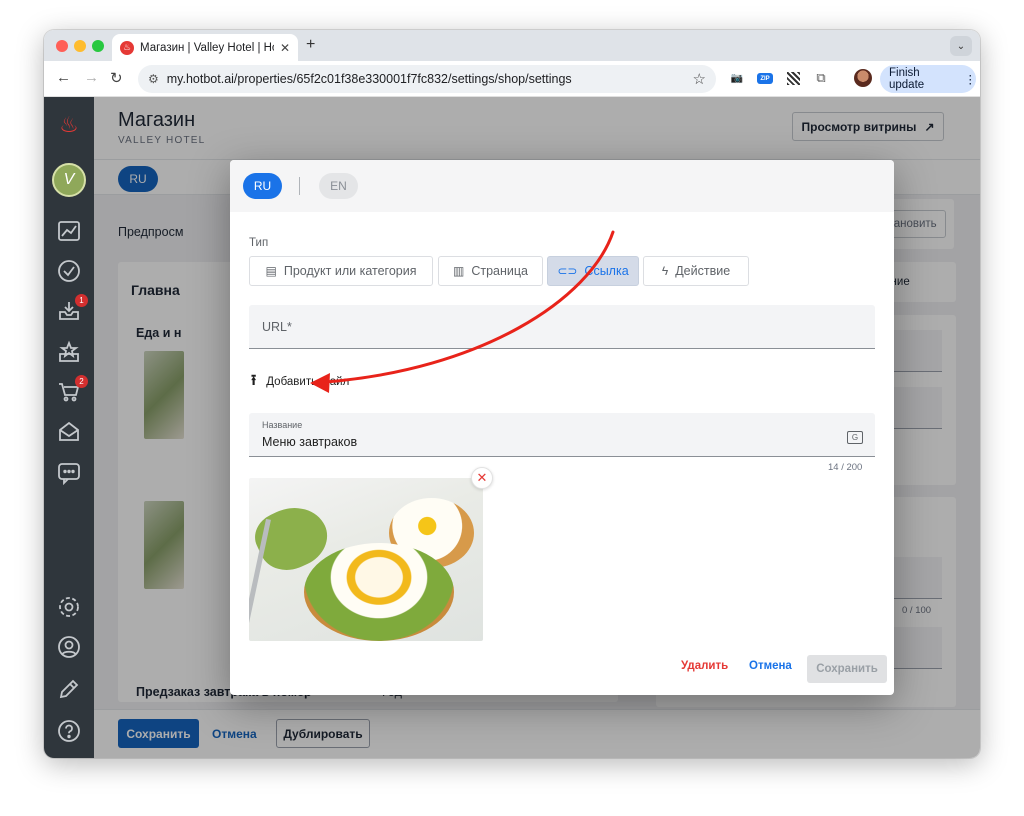 The height and width of the screenshot is (816, 1024). I want to click on page-icon: ▥, so click(459, 271).